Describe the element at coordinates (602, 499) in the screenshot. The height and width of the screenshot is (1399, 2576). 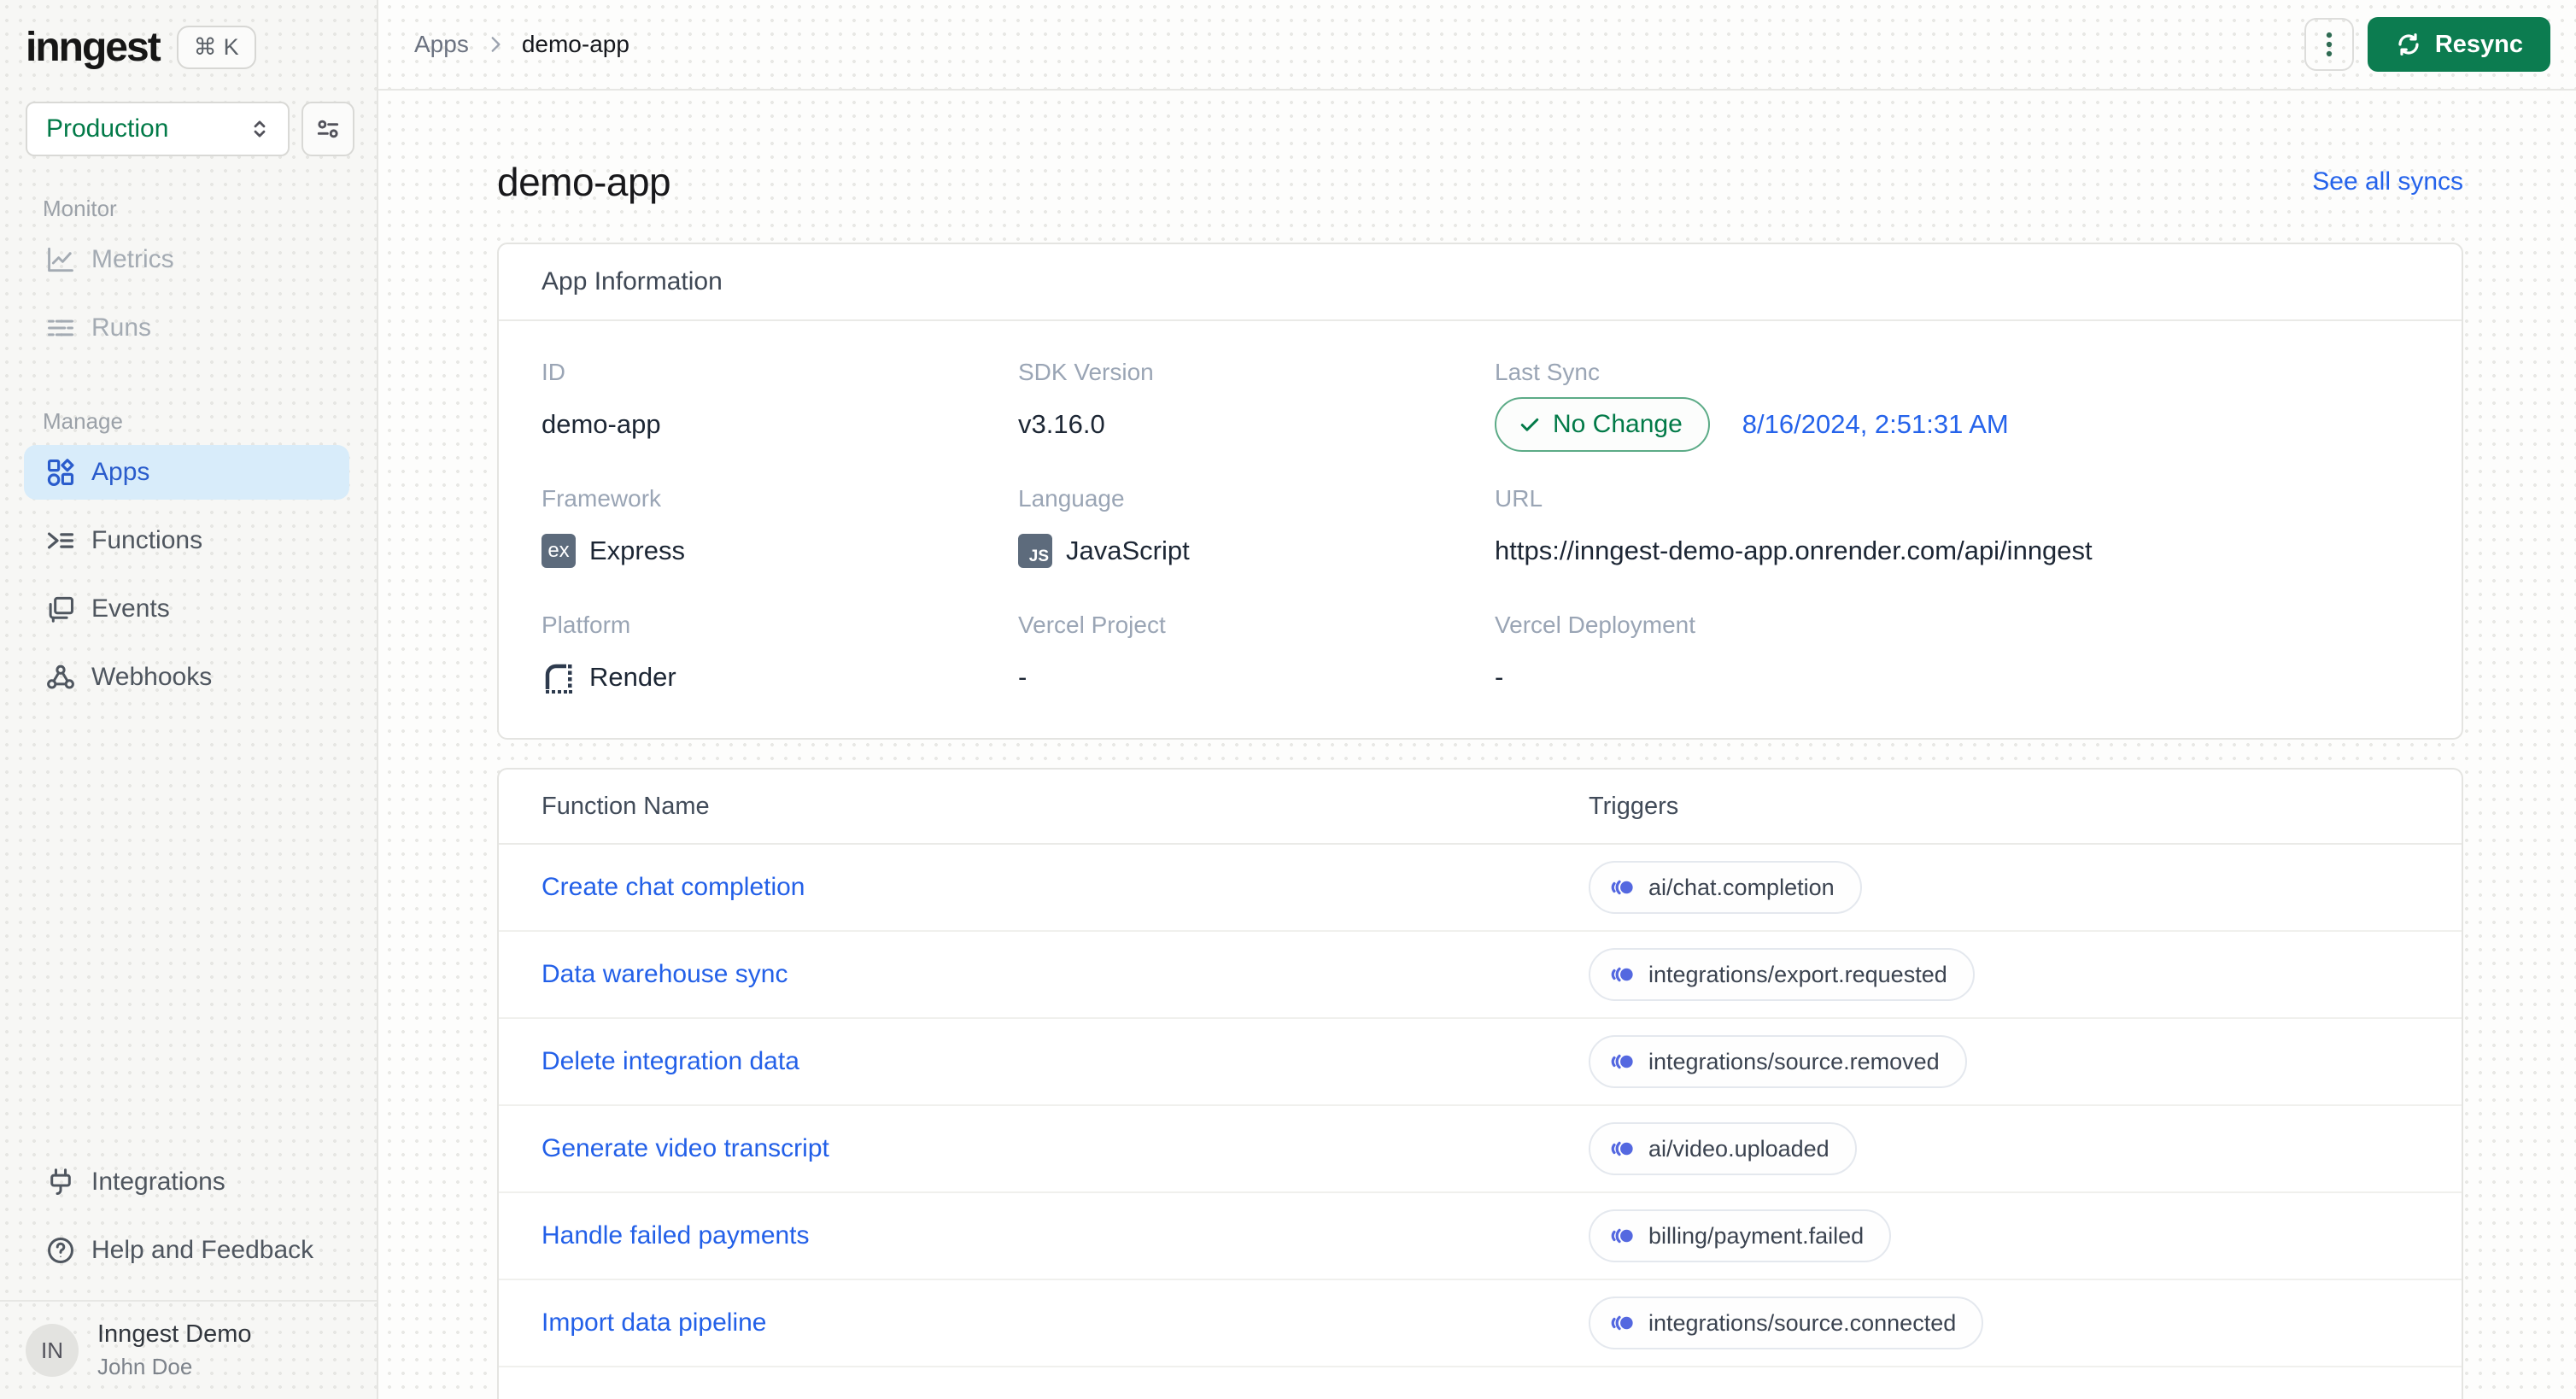
I see `field-label: Framework` at that location.